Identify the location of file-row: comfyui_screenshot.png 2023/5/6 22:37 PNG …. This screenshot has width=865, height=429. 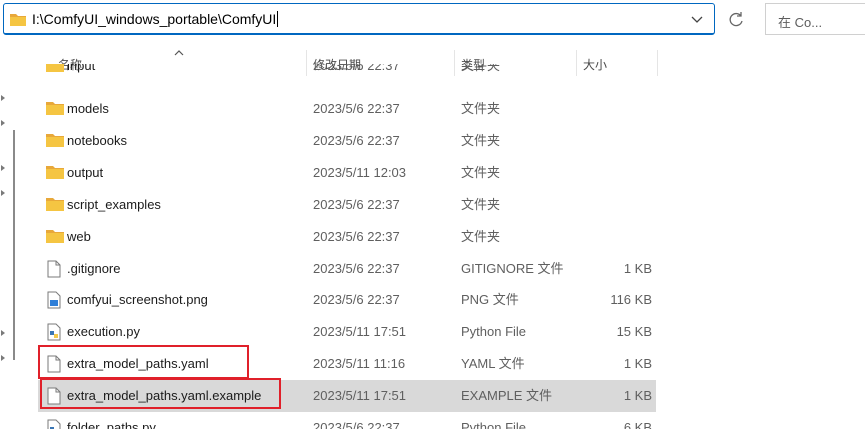
(347, 300).